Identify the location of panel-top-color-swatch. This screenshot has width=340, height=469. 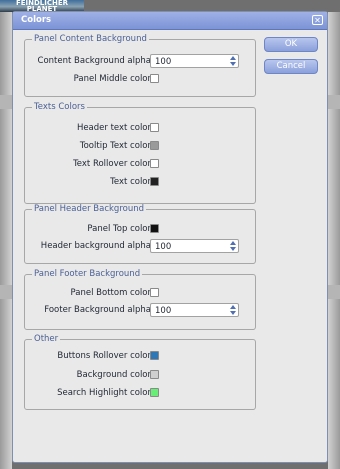
(154, 228).